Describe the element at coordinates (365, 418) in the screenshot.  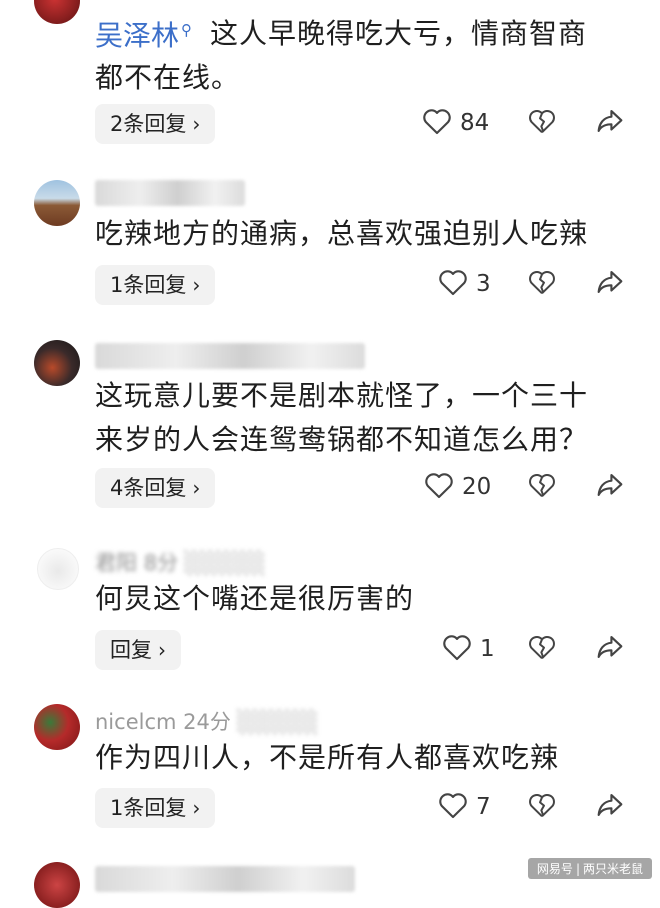
I see `comment-text: 这玩意儿要不是剧本就怪了，一个三十 来岁的人会连鸳鸯锅都不知道怎么用？` at that location.